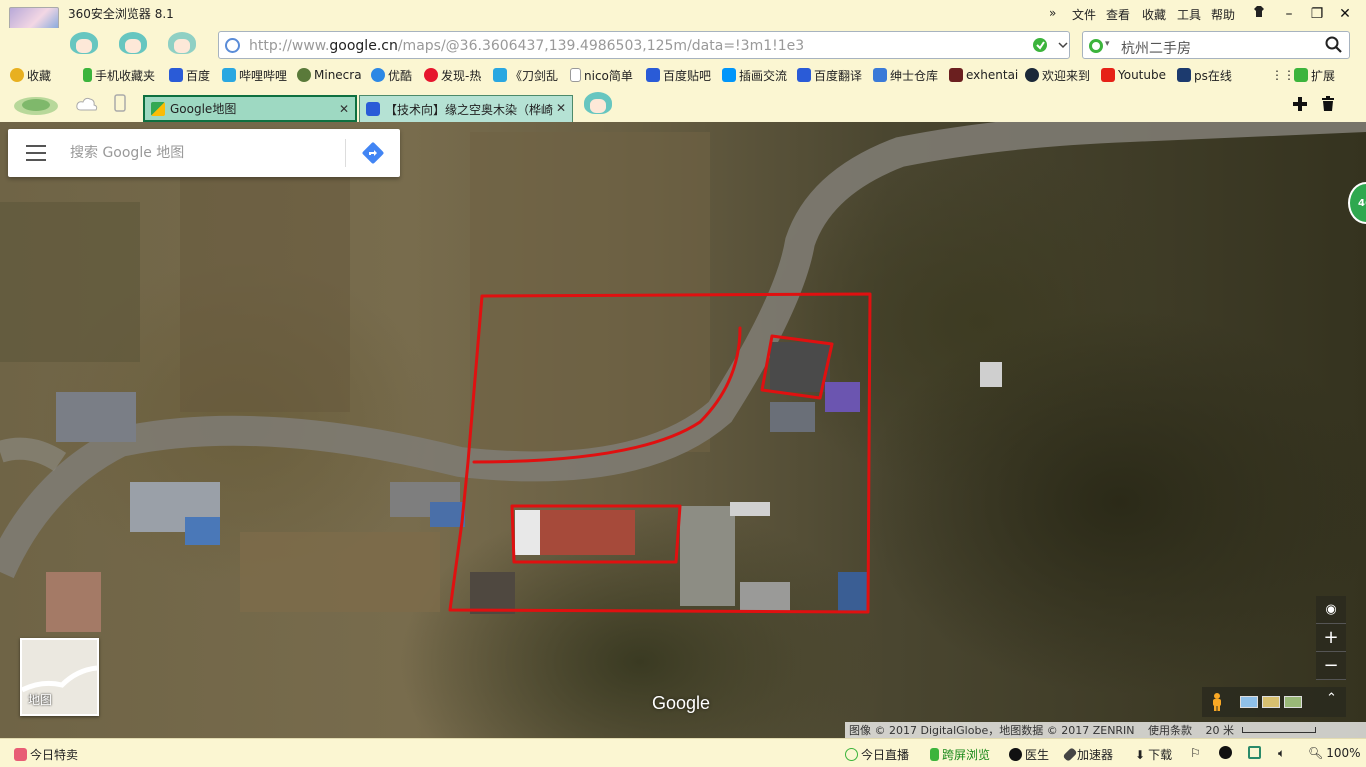 The width and height of the screenshot is (1366, 767). I want to click on chevron-double-right-icon: ⋮⋮, so click(1283, 75).